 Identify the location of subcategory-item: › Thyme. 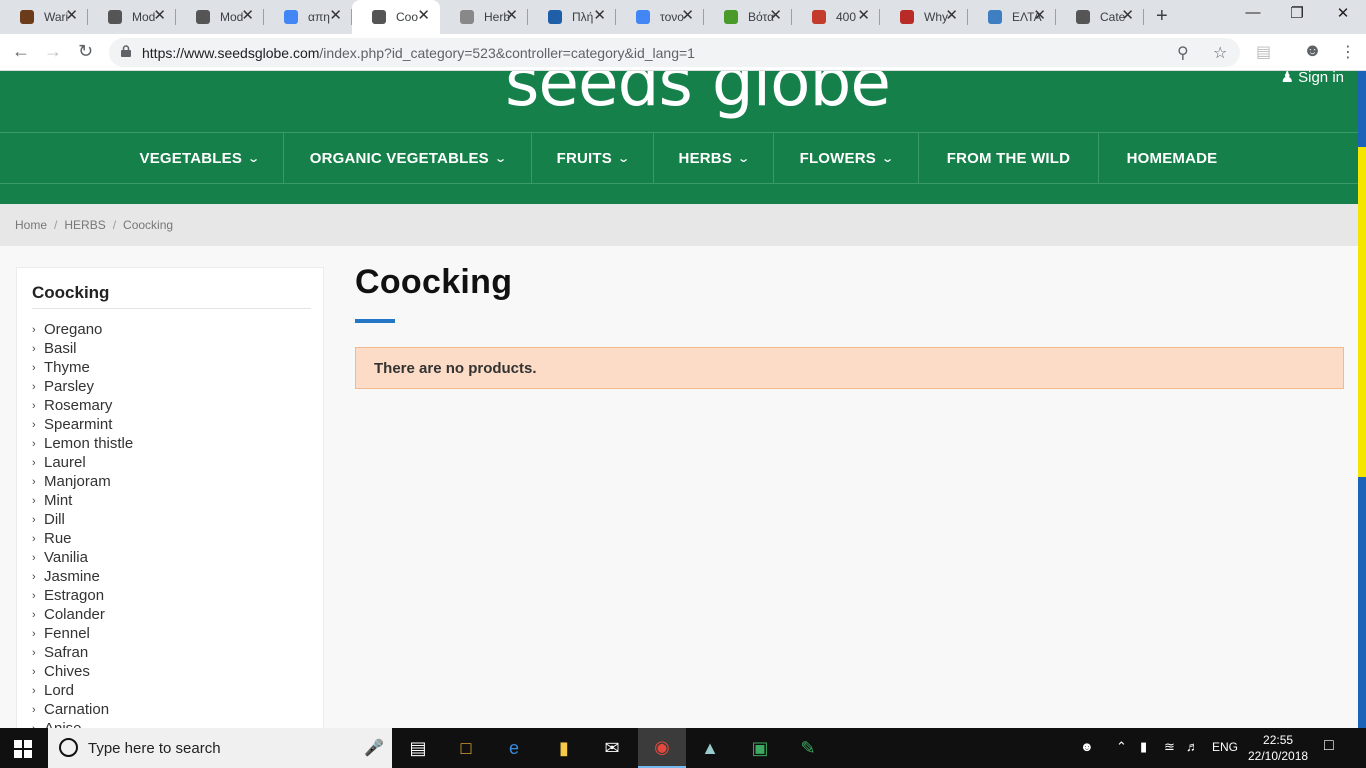
(82, 367).